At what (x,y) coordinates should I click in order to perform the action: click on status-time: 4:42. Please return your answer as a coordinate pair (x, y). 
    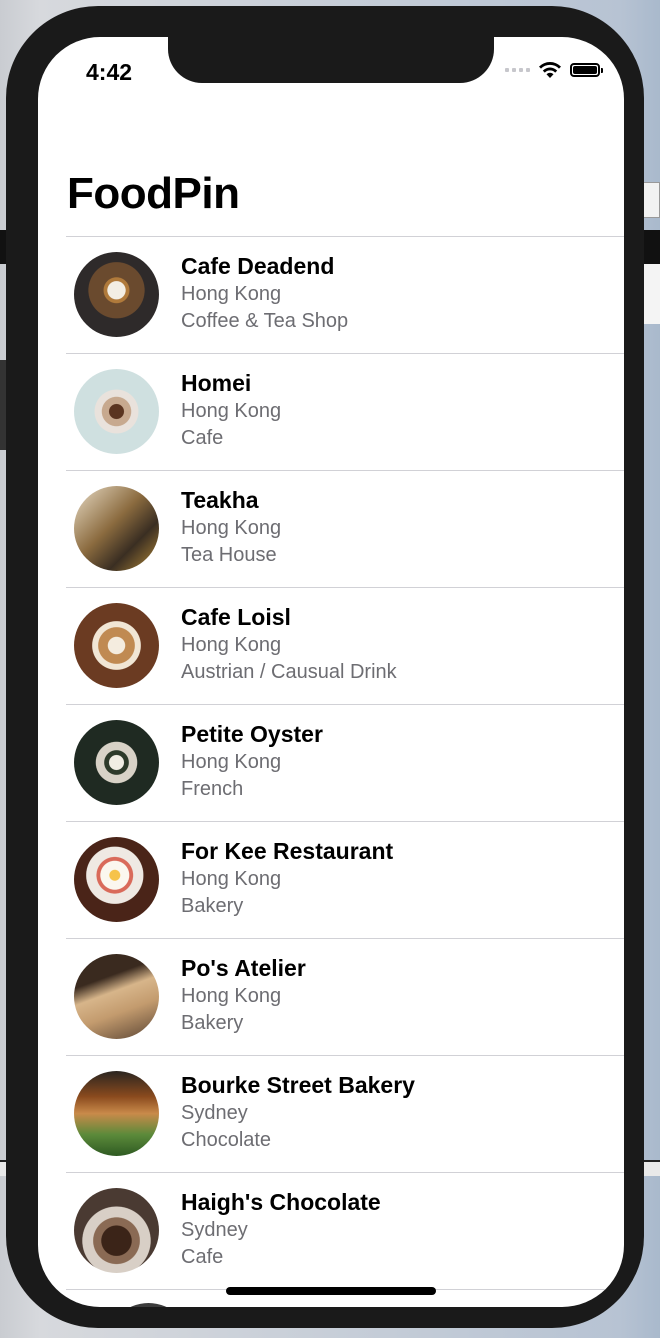
    Looking at the image, I should click on (109, 72).